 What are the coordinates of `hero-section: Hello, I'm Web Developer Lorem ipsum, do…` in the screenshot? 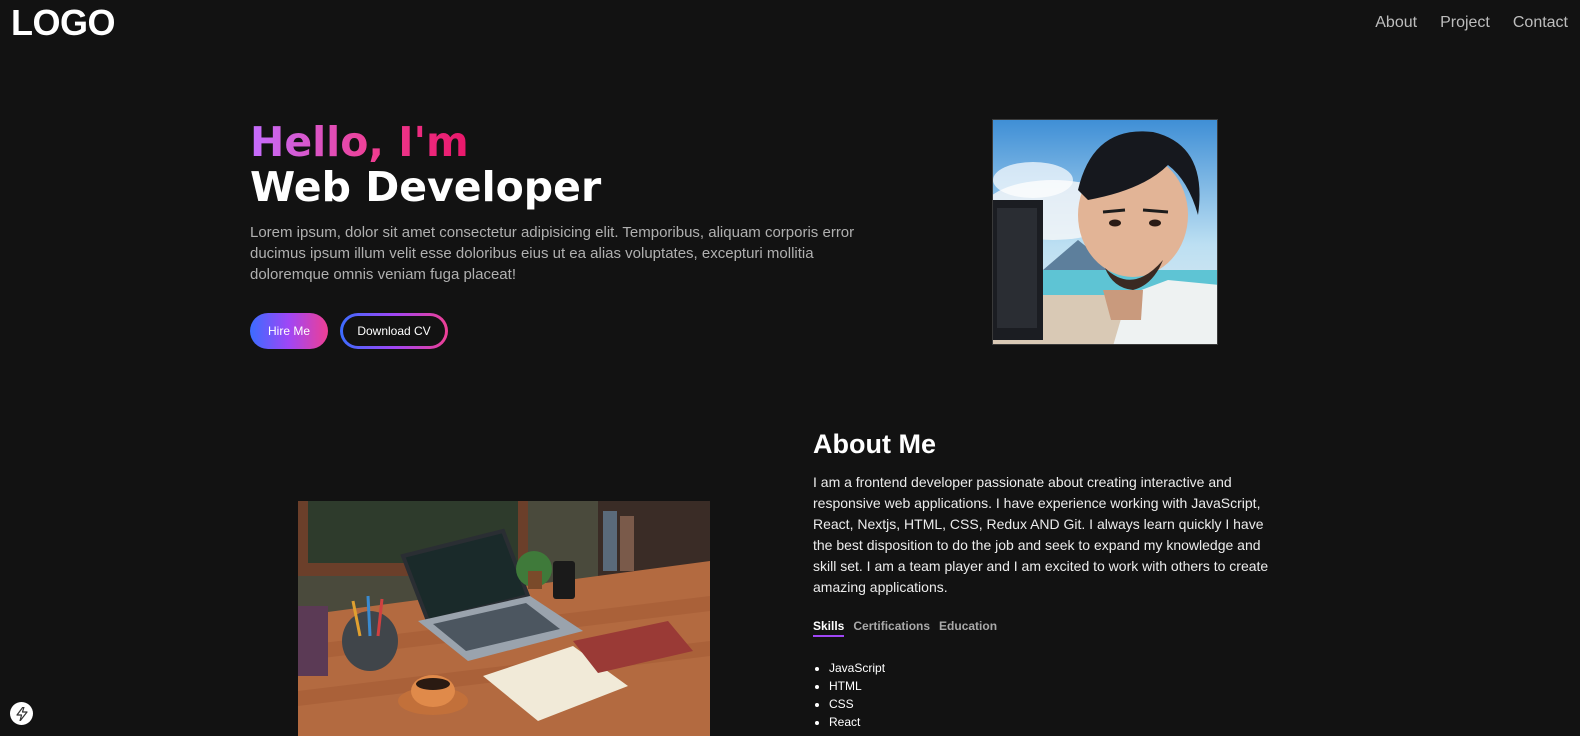 It's located at (560, 233).